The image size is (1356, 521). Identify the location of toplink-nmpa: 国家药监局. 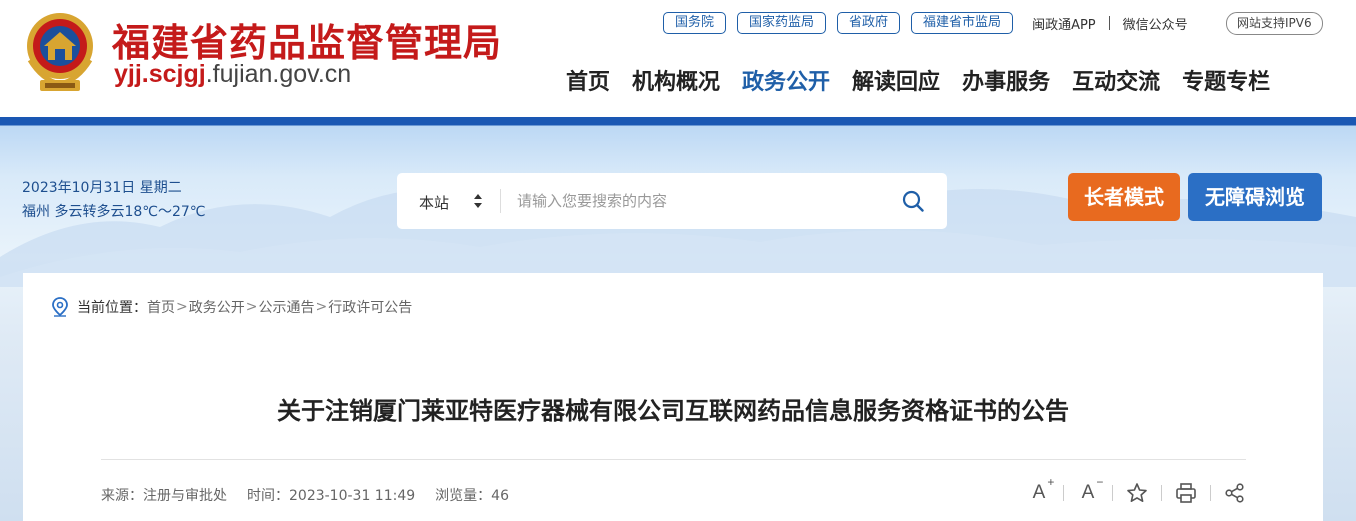
(782, 23).